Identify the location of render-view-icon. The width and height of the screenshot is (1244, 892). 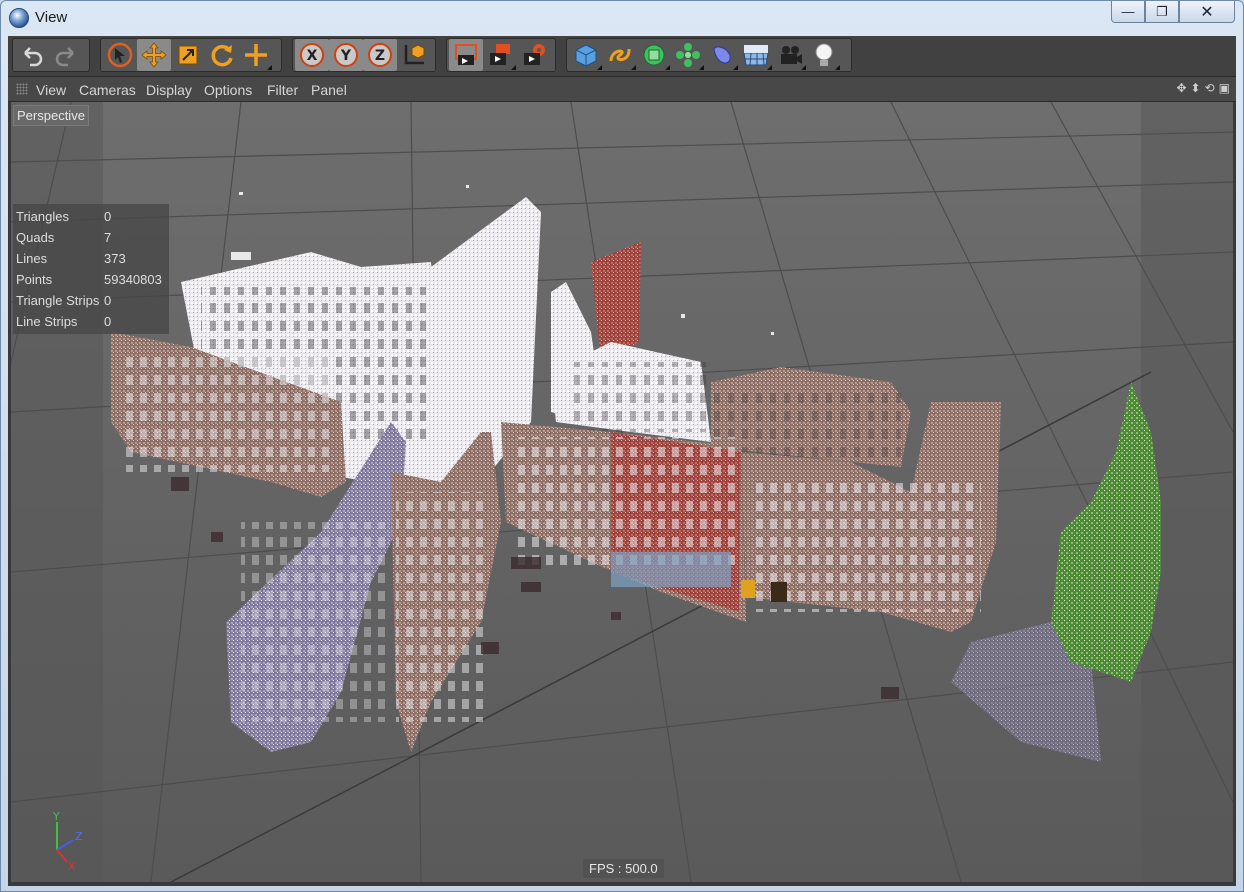
(466, 55).